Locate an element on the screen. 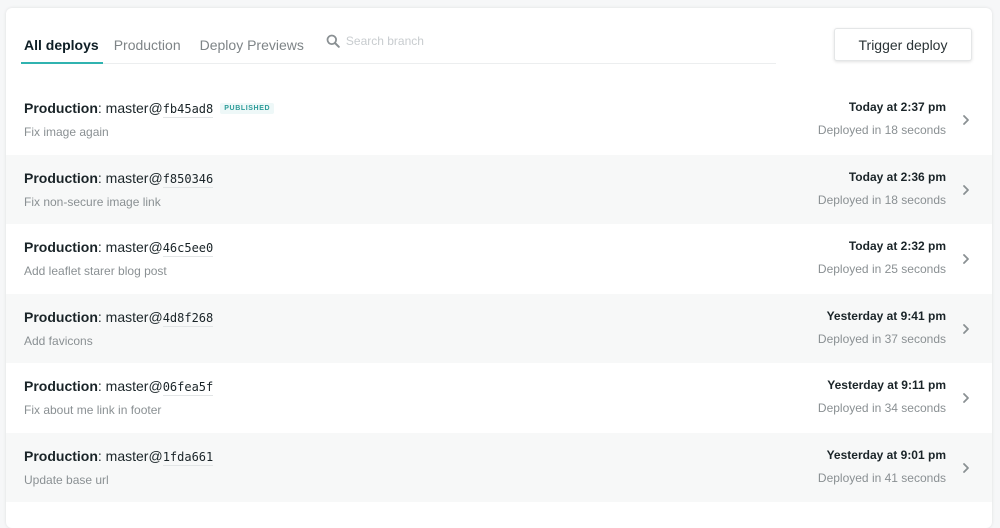 This screenshot has width=1000, height=528. deploy-time: Today at 2:36 pm is located at coordinates (897, 176).